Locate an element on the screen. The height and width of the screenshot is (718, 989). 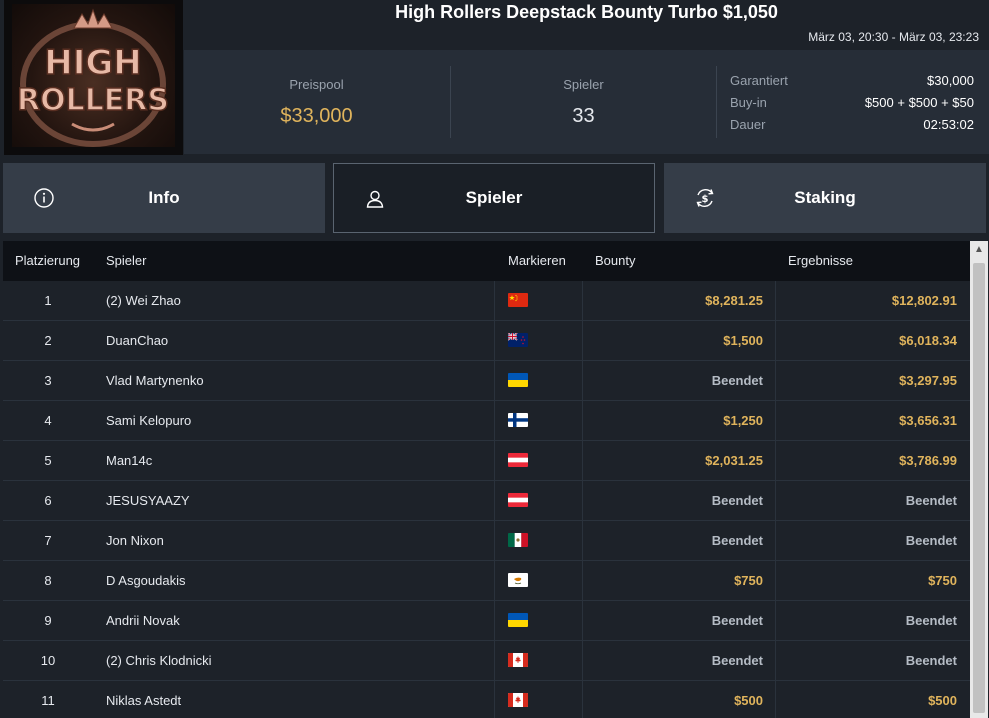
result-cell: $750 is located at coordinates (942, 580).